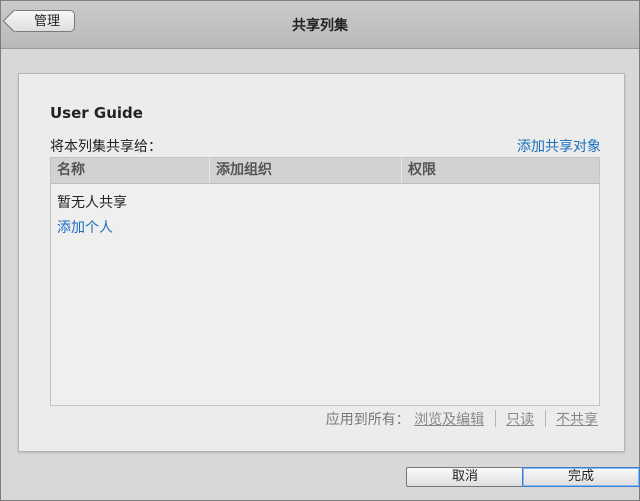  What do you see at coordinates (581, 477) in the screenshot?
I see `done-button: 完成` at bounding box center [581, 477].